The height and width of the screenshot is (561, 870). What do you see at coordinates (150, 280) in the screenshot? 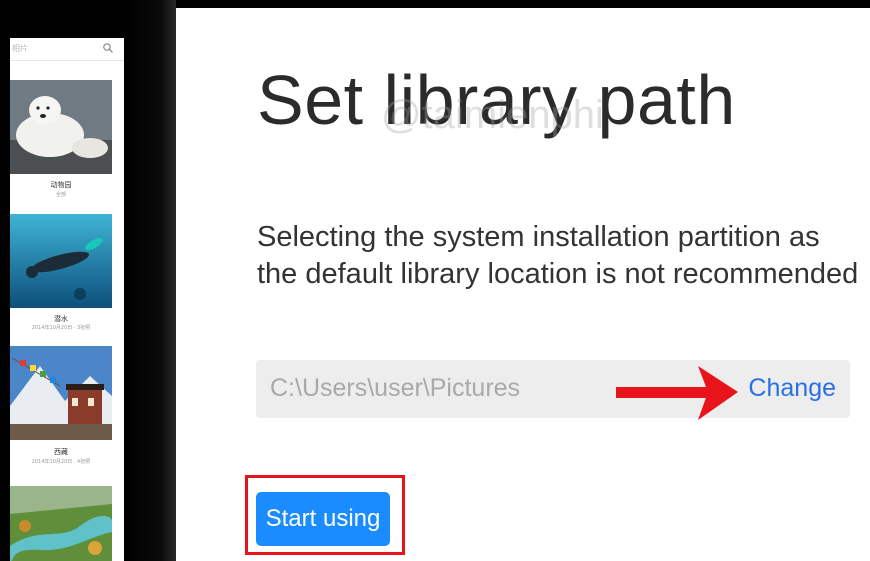
I see `window-gap` at bounding box center [150, 280].